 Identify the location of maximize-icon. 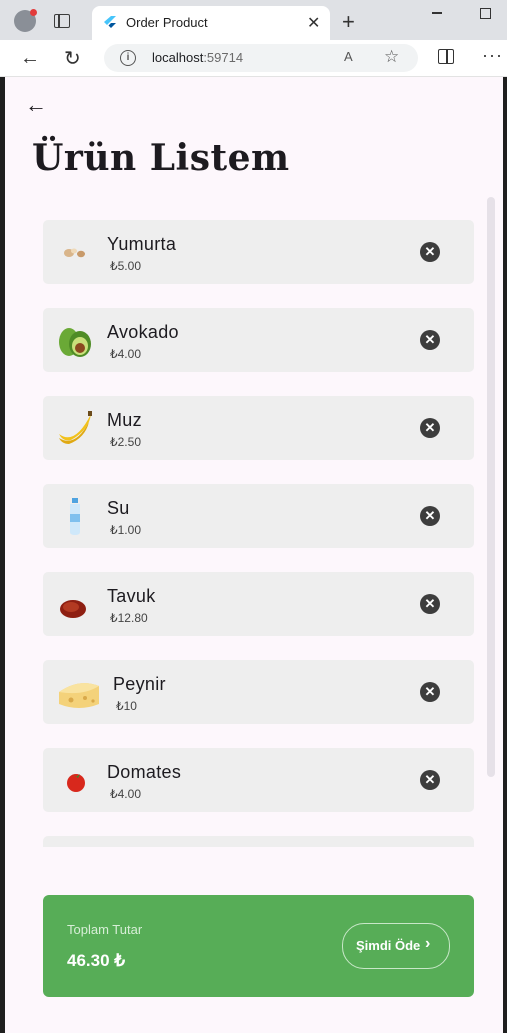
(485, 13).